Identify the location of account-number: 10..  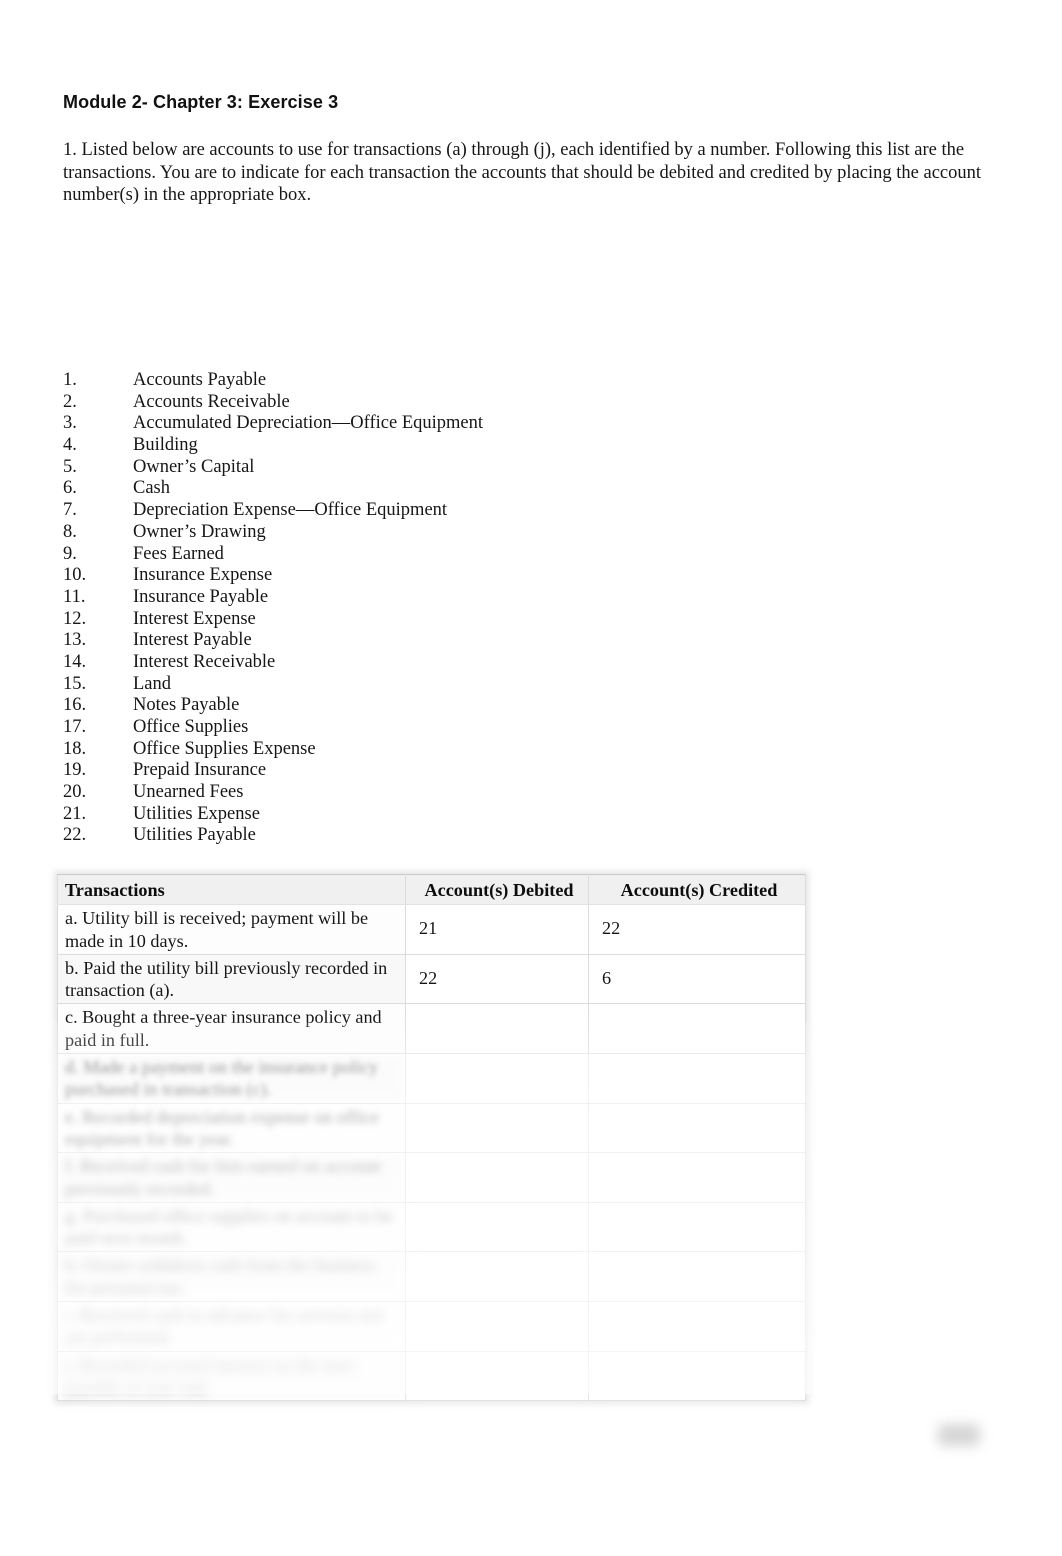
(75, 575).